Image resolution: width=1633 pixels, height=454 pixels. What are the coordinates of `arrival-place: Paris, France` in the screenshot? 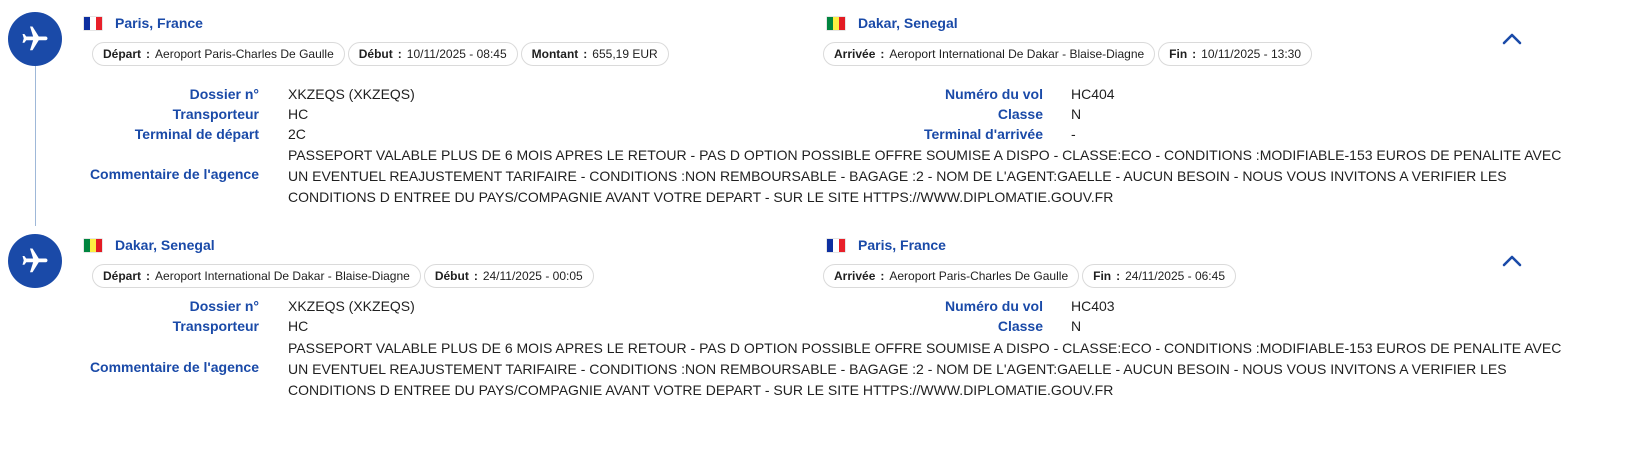 It's located at (886, 245).